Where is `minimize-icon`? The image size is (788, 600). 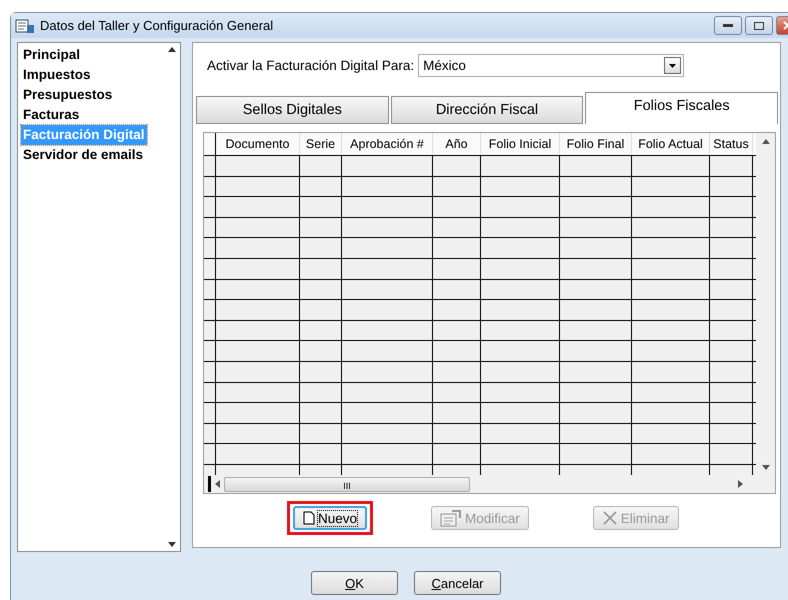
minimize-icon is located at coordinates (728, 26).